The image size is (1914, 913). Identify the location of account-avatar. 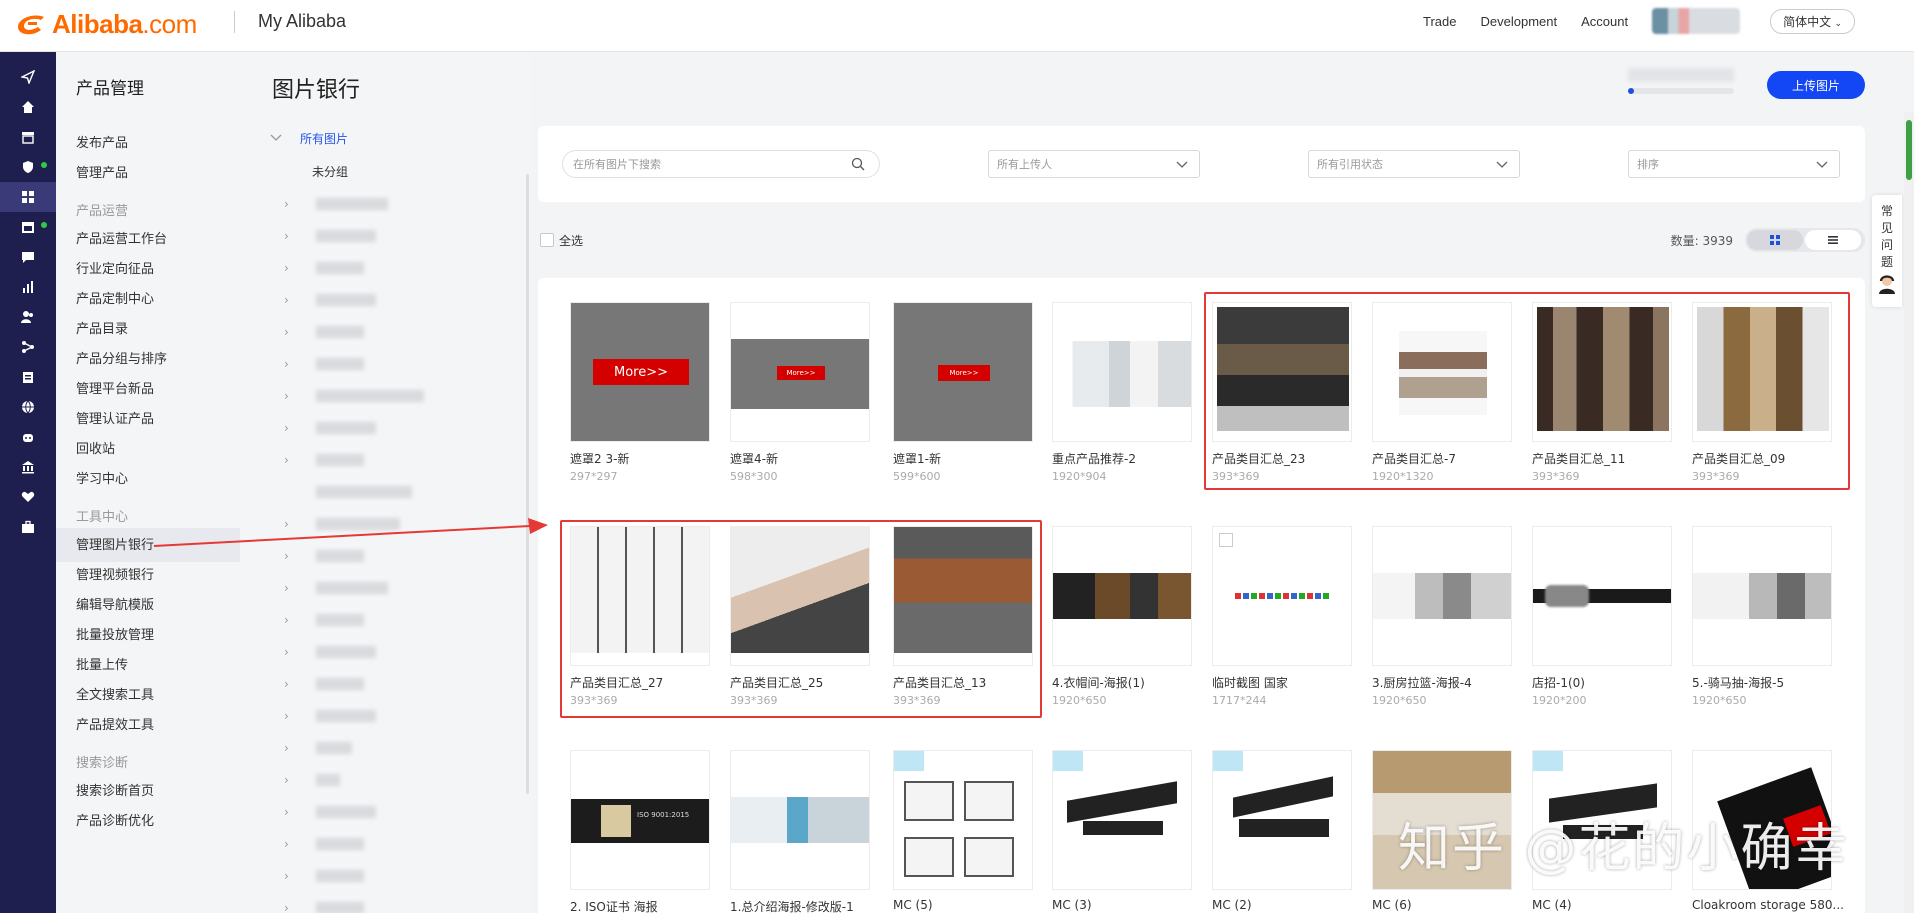
(1696, 21).